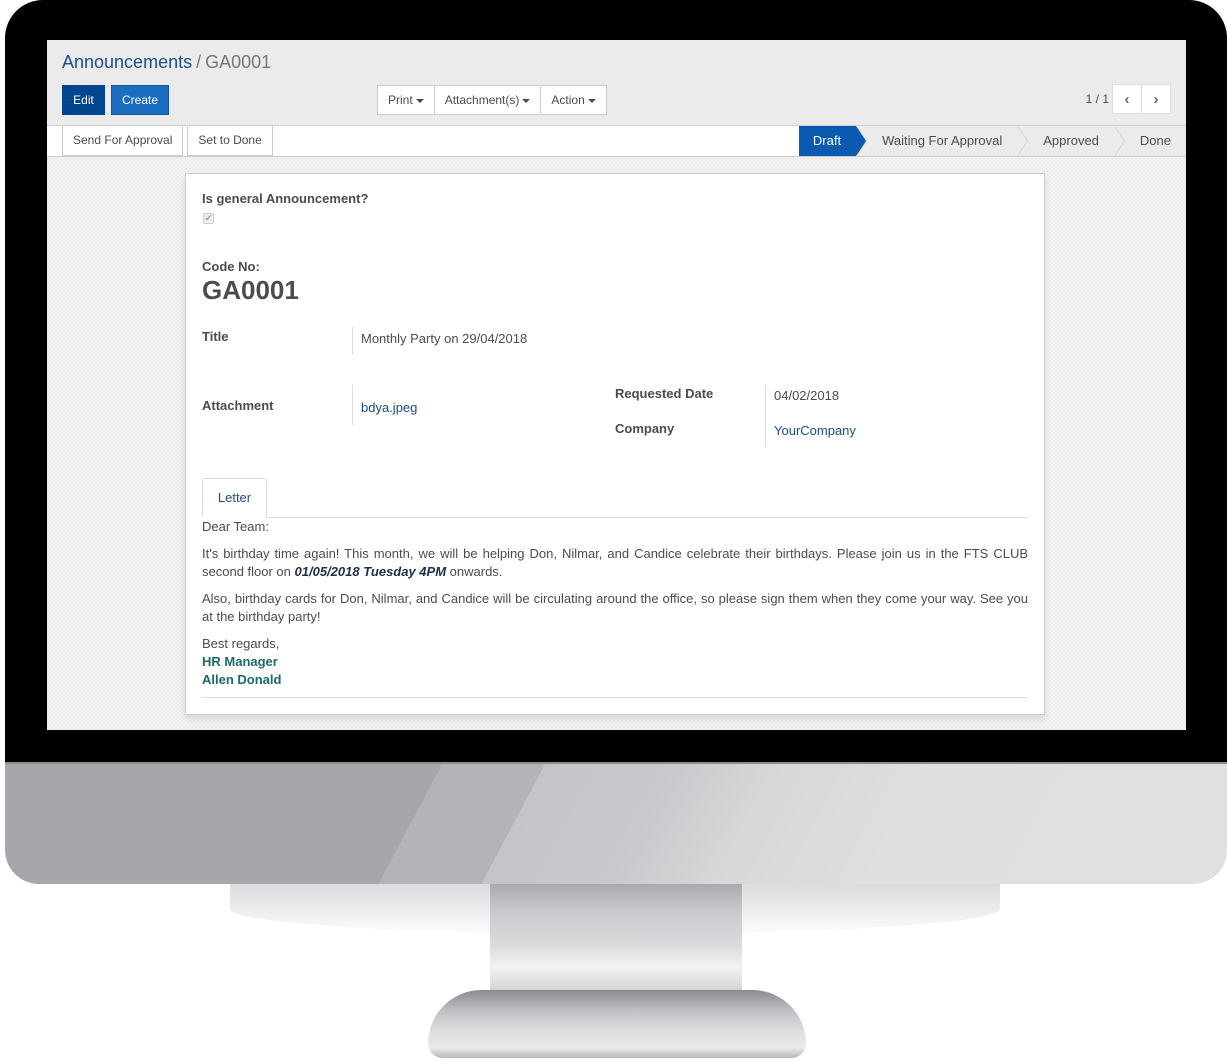  Describe the element at coordinates (140, 100) in the screenshot. I see `create-button: Create` at that location.